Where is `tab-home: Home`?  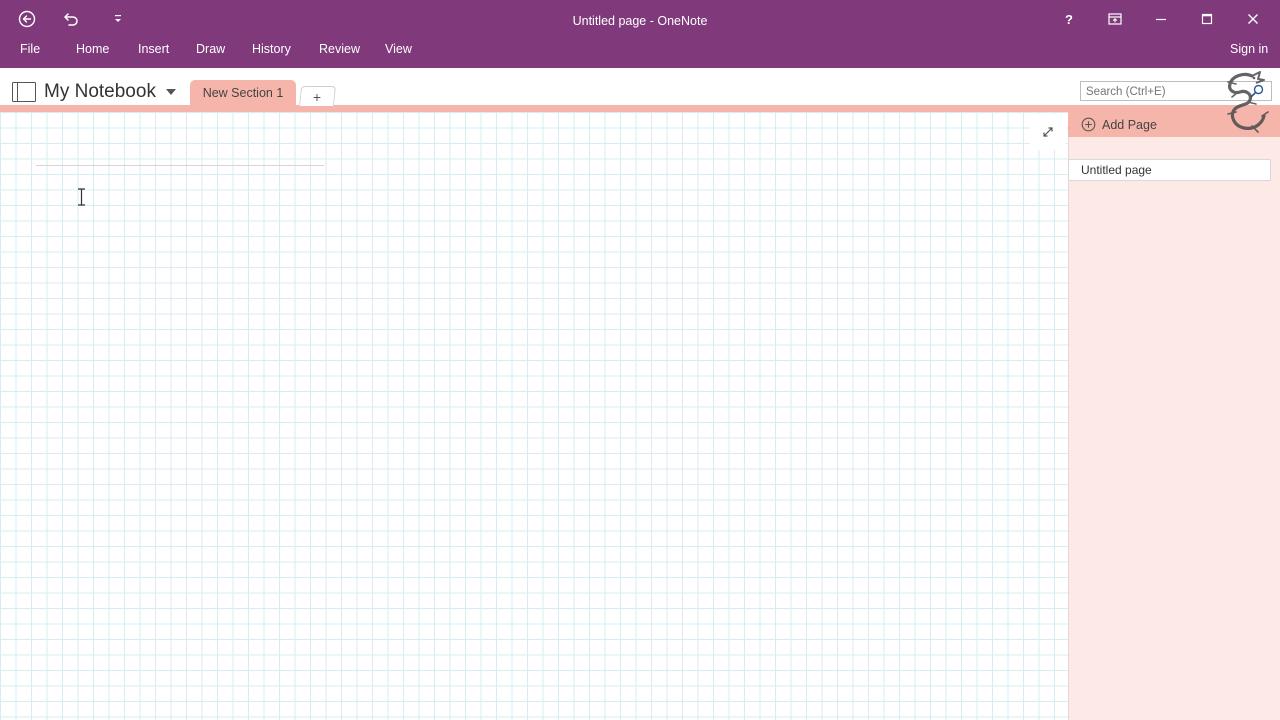 tab-home: Home is located at coordinates (92, 49).